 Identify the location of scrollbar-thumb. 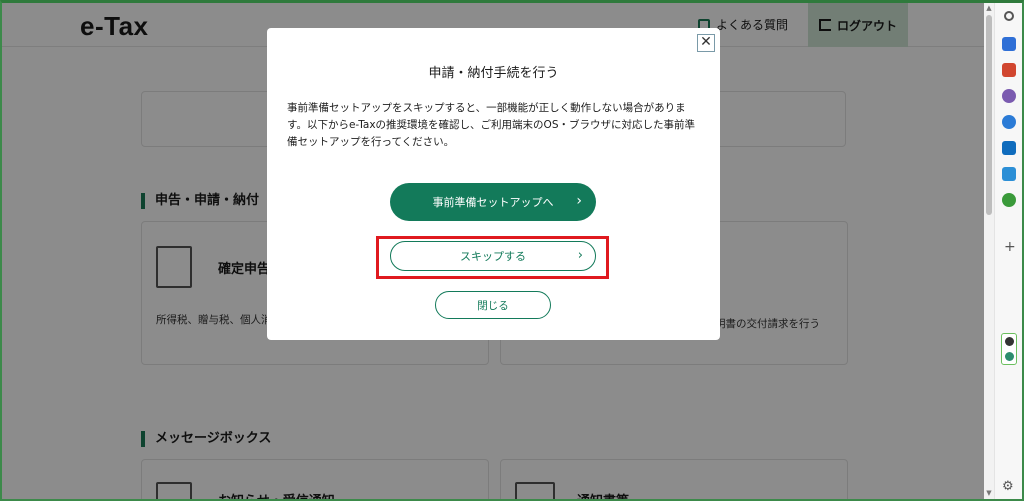
(989, 115).